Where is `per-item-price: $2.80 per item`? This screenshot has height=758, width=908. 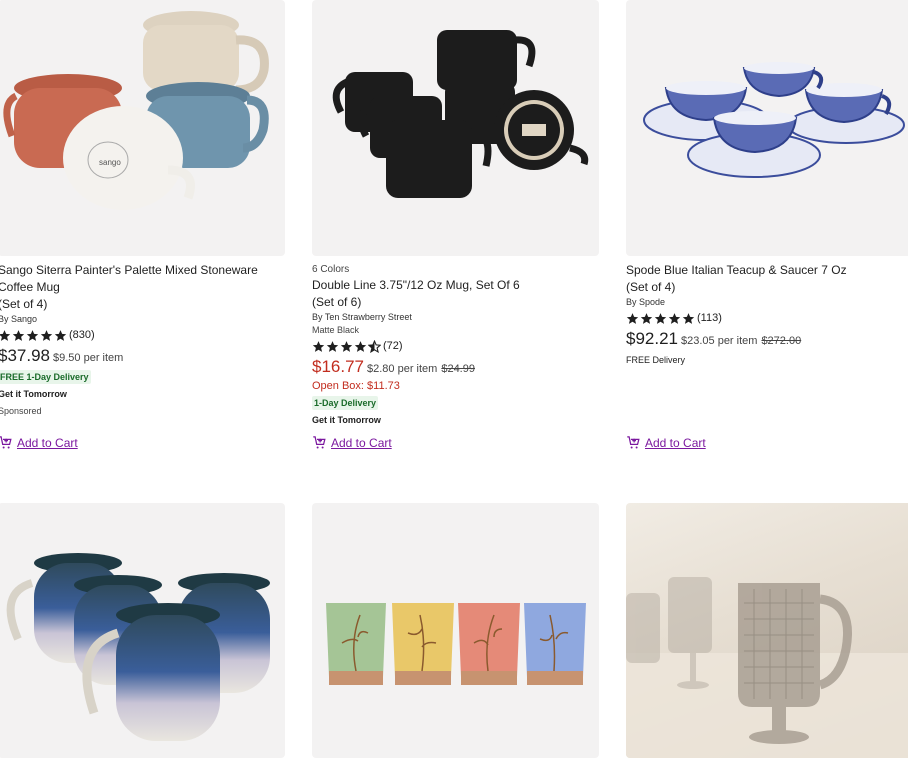
per-item-price: $2.80 per item is located at coordinates (402, 369).